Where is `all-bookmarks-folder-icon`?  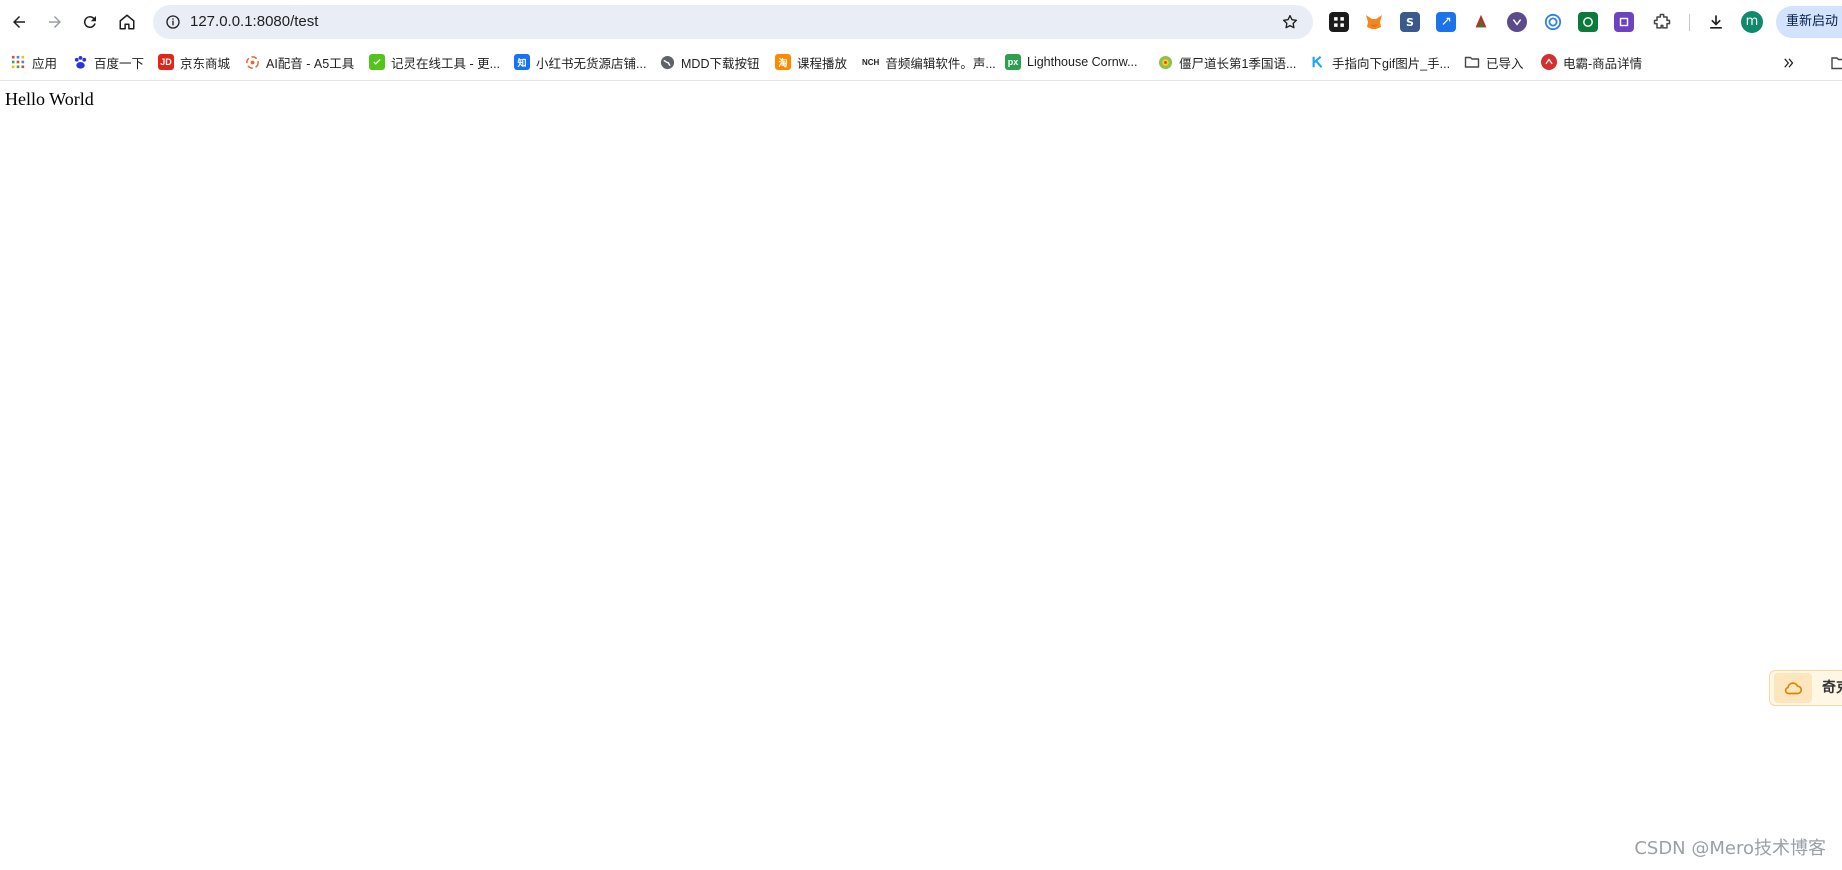
all-bookmarks-folder-icon is located at coordinates (1836, 63).